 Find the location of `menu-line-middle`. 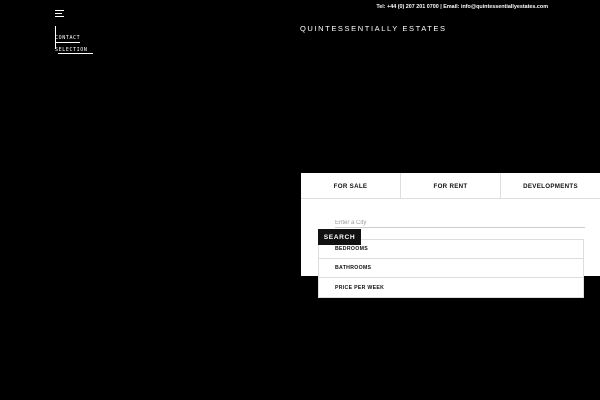

menu-line-middle is located at coordinates (58, 13).